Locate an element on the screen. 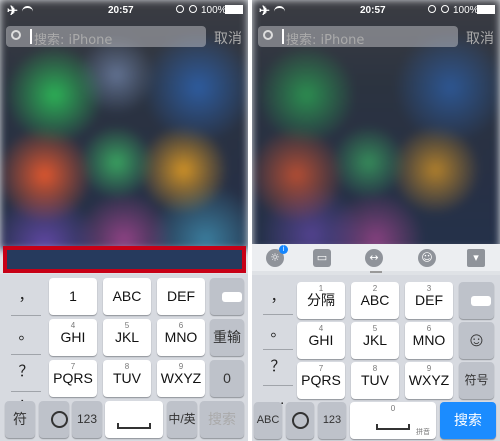  notification-badge-icon: i is located at coordinates (283, 249).